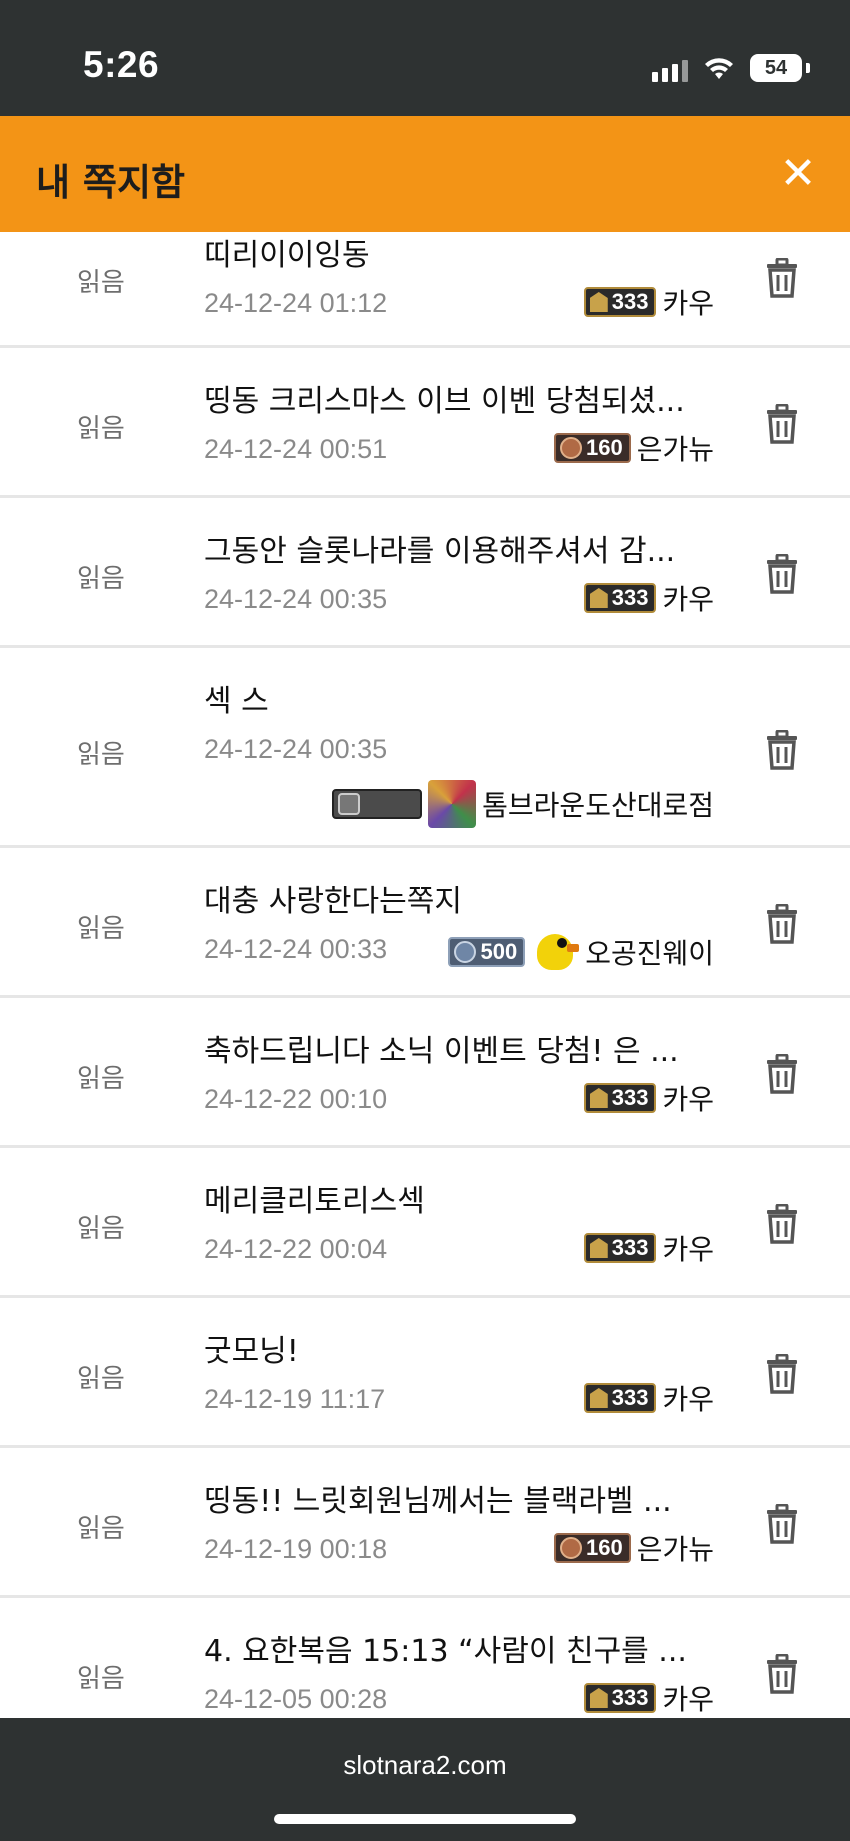 This screenshot has height=1841, width=850. What do you see at coordinates (296, 449) in the screenshot?
I see `message-date: 24-12-24 00:51` at bounding box center [296, 449].